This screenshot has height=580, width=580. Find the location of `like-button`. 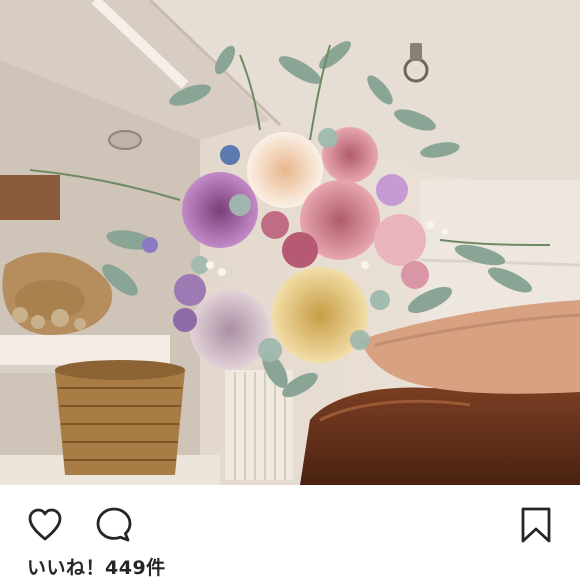

like-button is located at coordinates (45, 525).